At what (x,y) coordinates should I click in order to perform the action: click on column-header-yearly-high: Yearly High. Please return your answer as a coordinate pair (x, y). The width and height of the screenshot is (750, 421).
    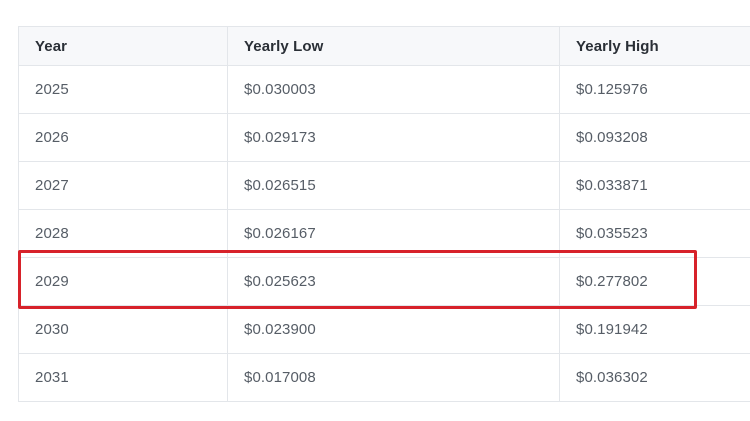
    Looking at the image, I should click on (654, 46).